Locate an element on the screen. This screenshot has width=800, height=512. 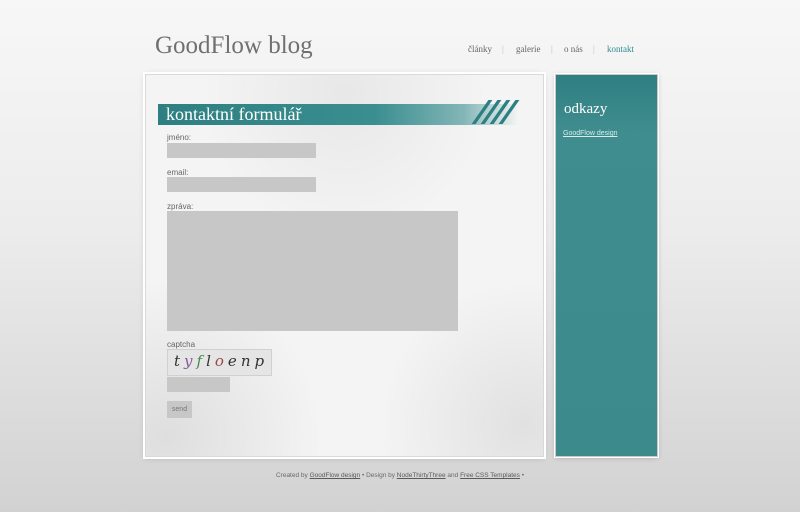
captcha-image: tyfloenp is located at coordinates (219, 362).